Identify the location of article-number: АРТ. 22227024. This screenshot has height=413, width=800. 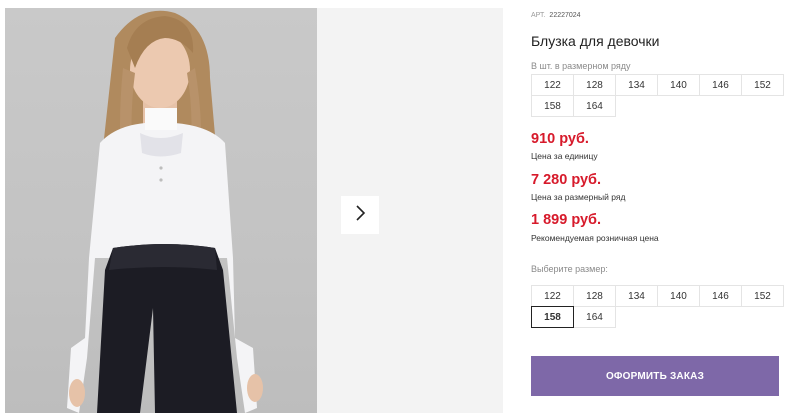
(556, 15).